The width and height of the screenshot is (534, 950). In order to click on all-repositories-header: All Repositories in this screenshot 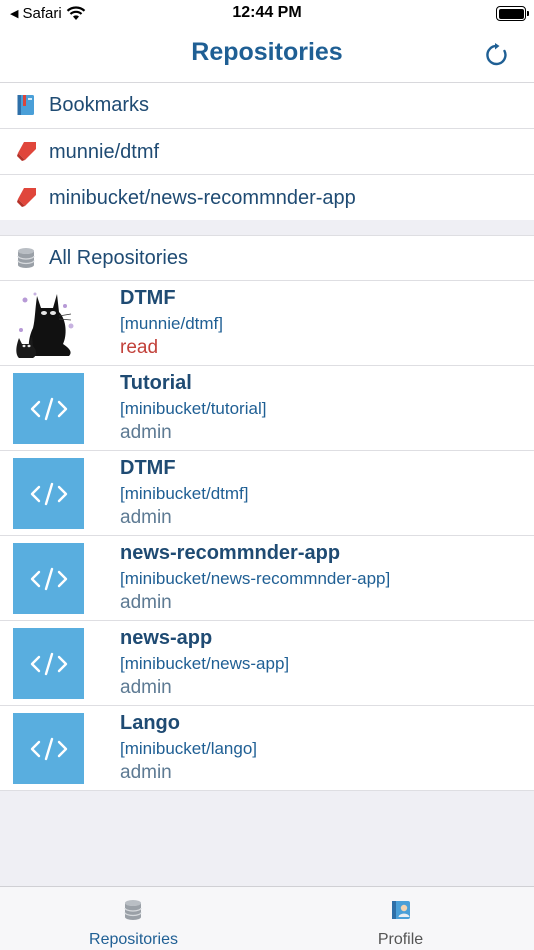, I will do `click(267, 258)`.